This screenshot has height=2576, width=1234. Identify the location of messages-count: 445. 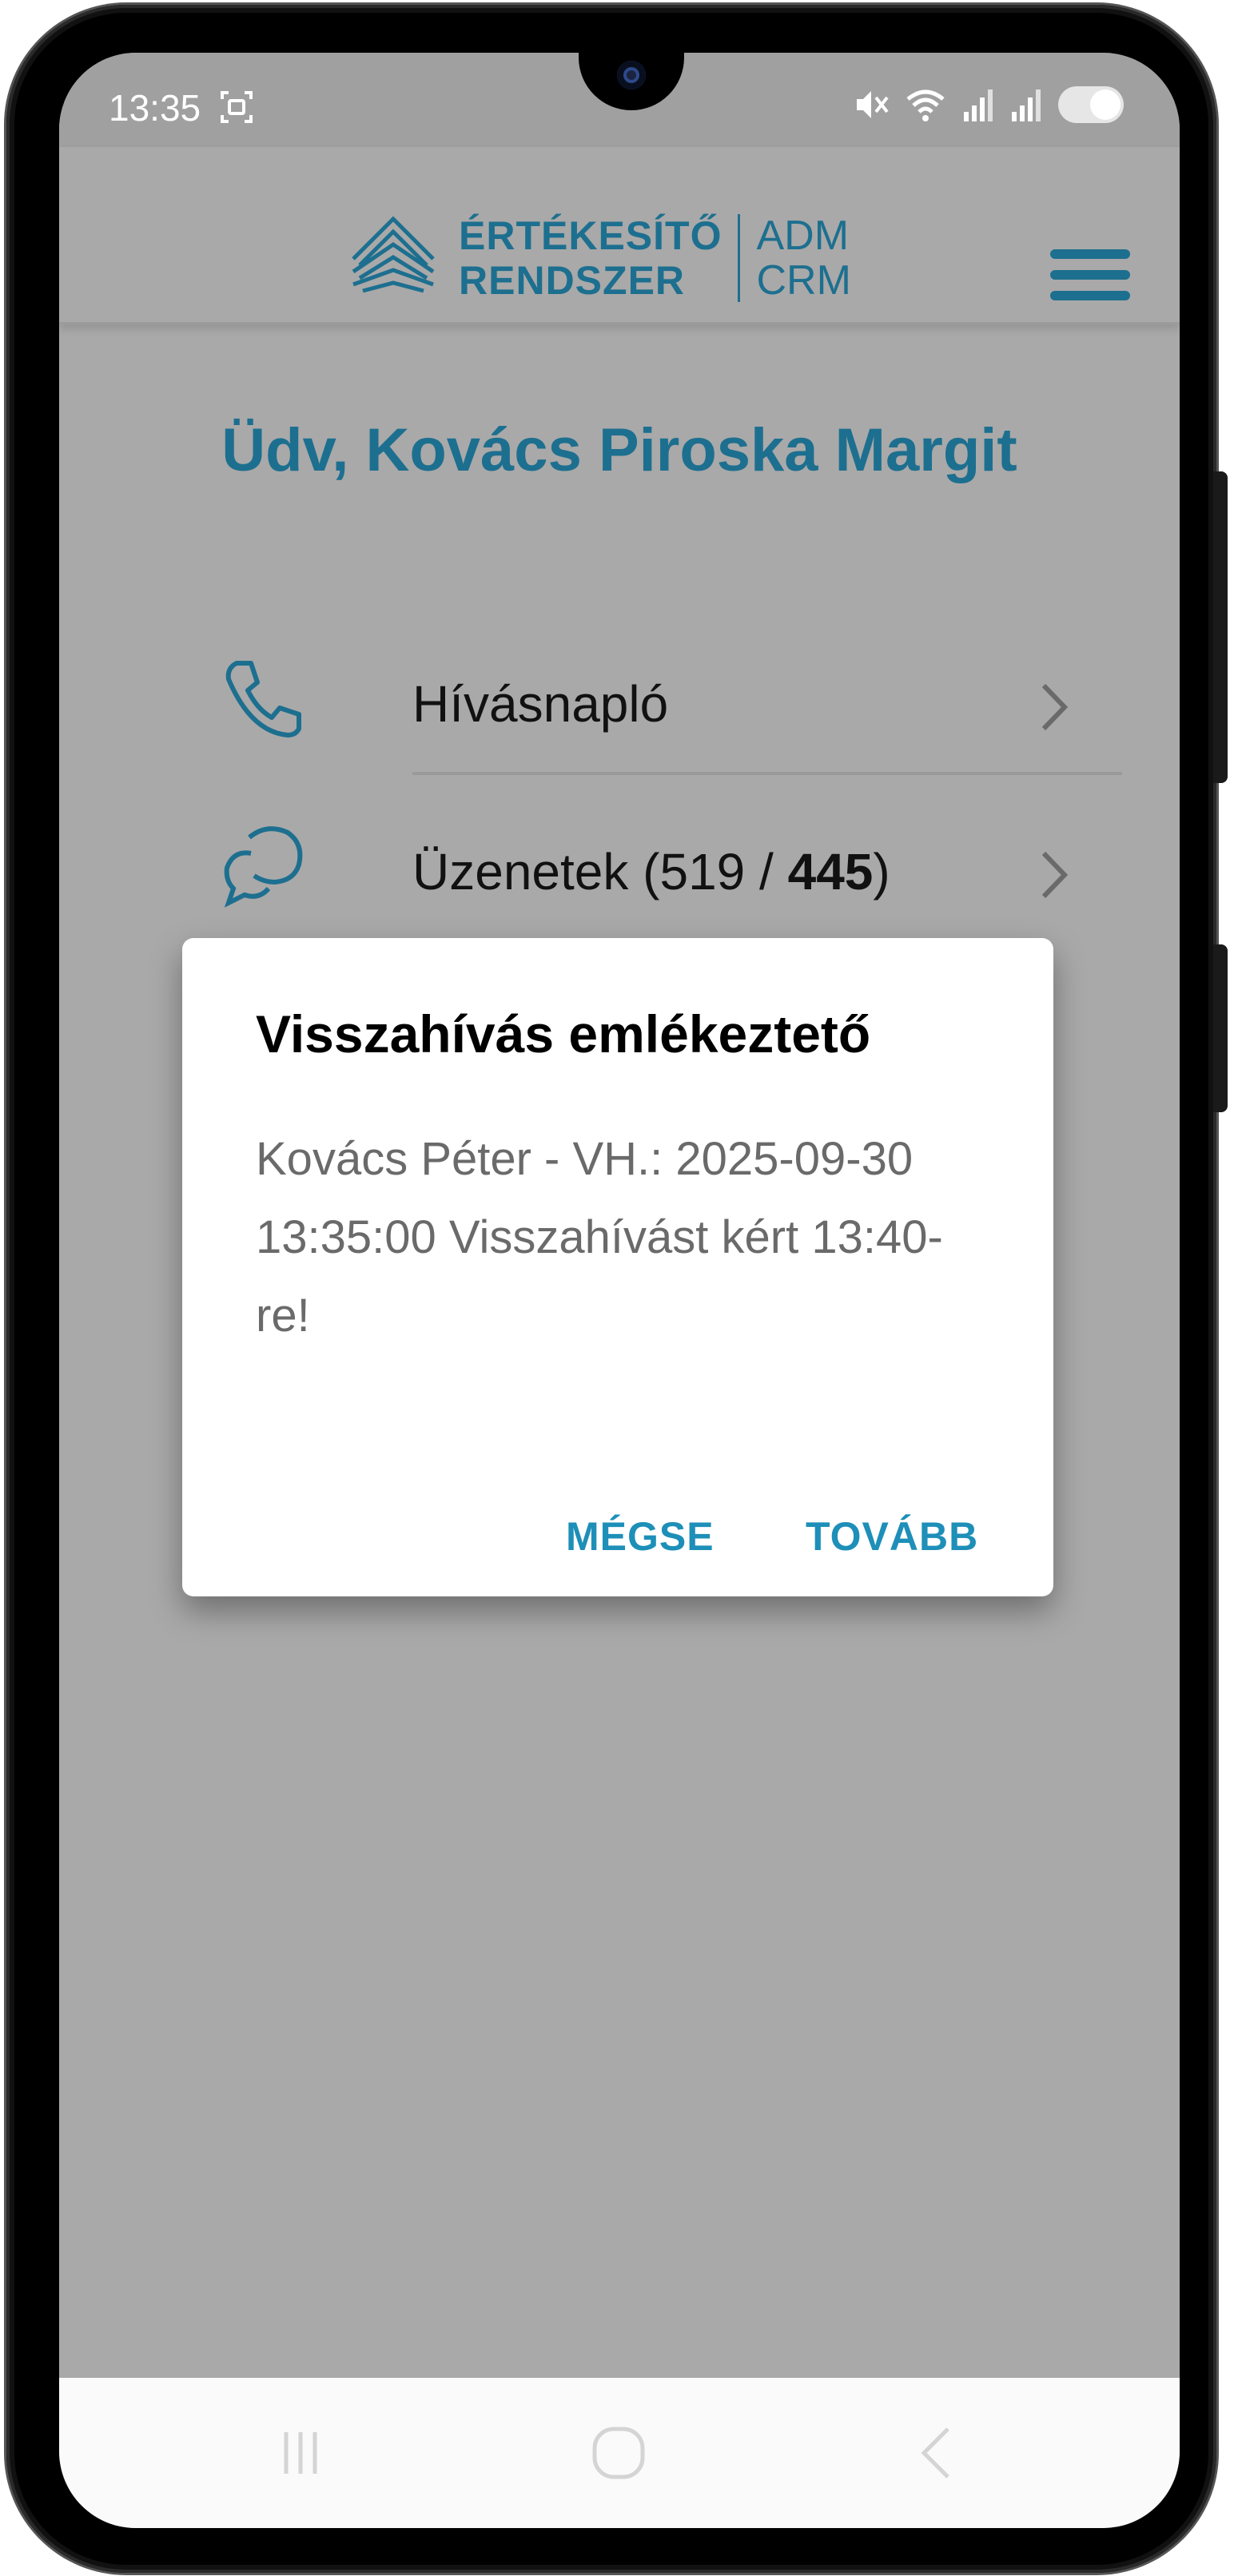
(830, 871).